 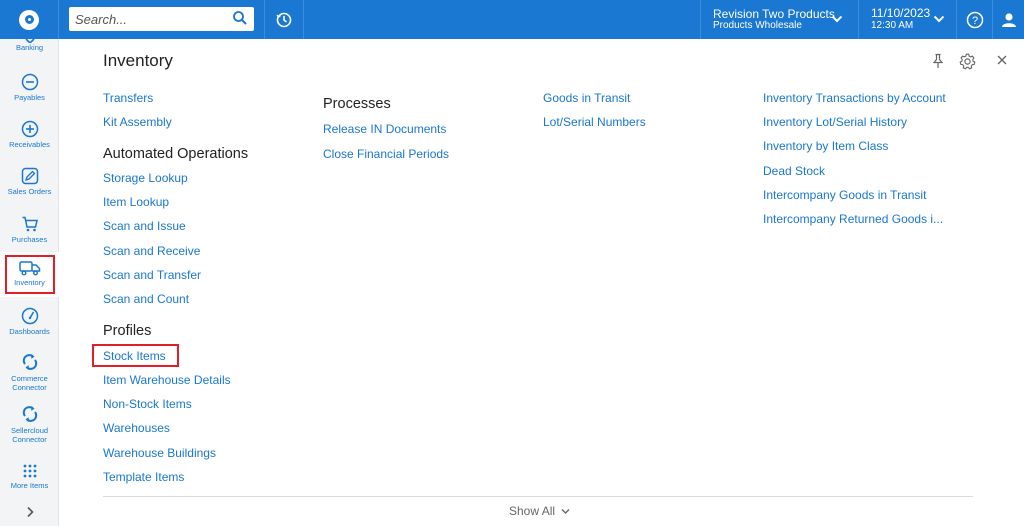 I want to click on heading-profiles: Profiles, so click(x=127, y=331).